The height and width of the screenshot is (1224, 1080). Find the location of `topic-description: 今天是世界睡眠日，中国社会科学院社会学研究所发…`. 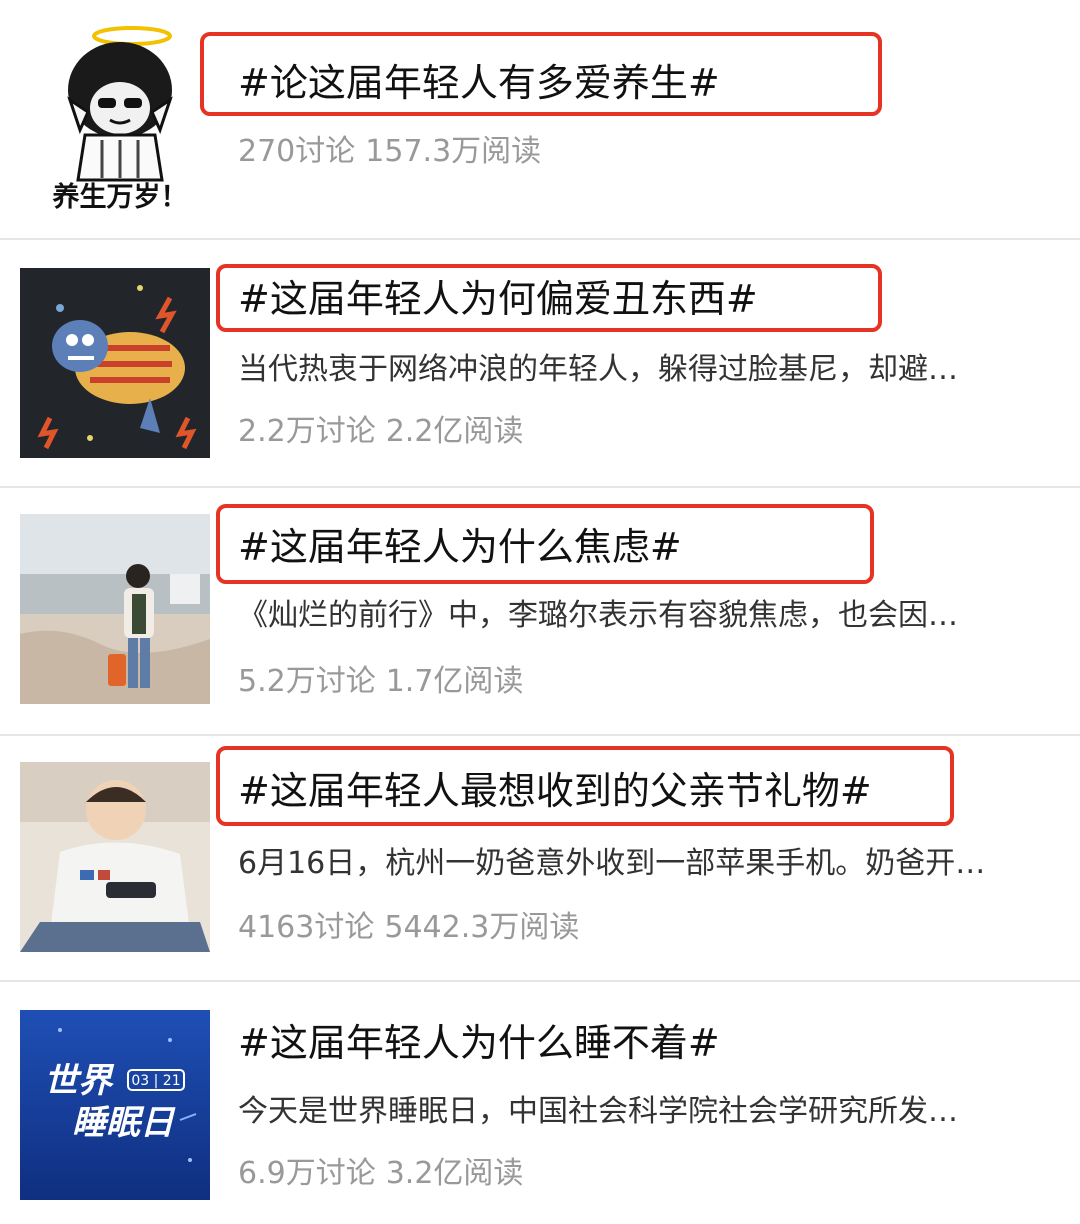

topic-description: 今天是世界睡眠日，中国社会科学院社会学研究所发… is located at coordinates (598, 1111).